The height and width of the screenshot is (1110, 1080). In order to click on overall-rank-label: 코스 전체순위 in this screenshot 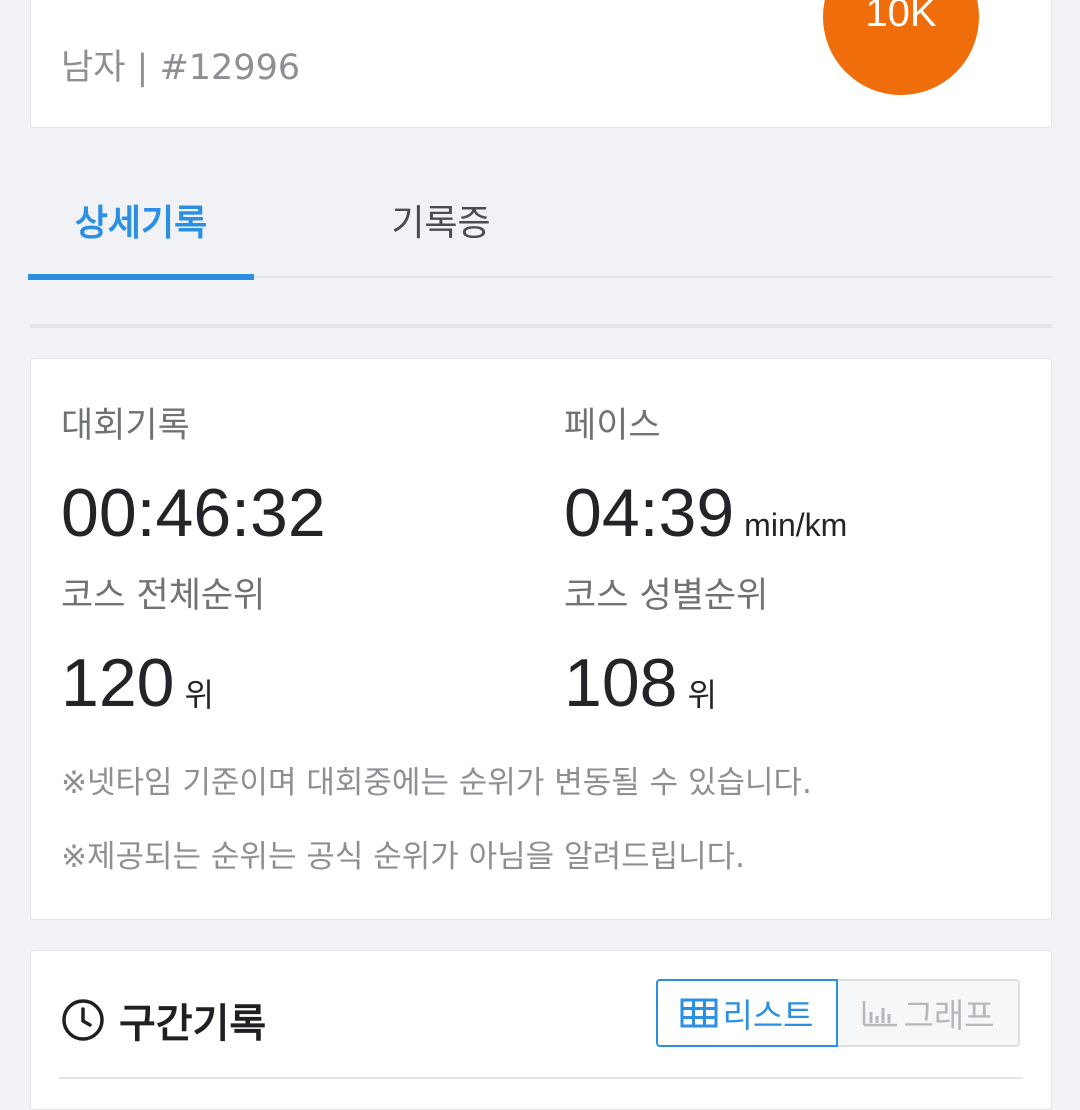, I will do `click(163, 596)`.